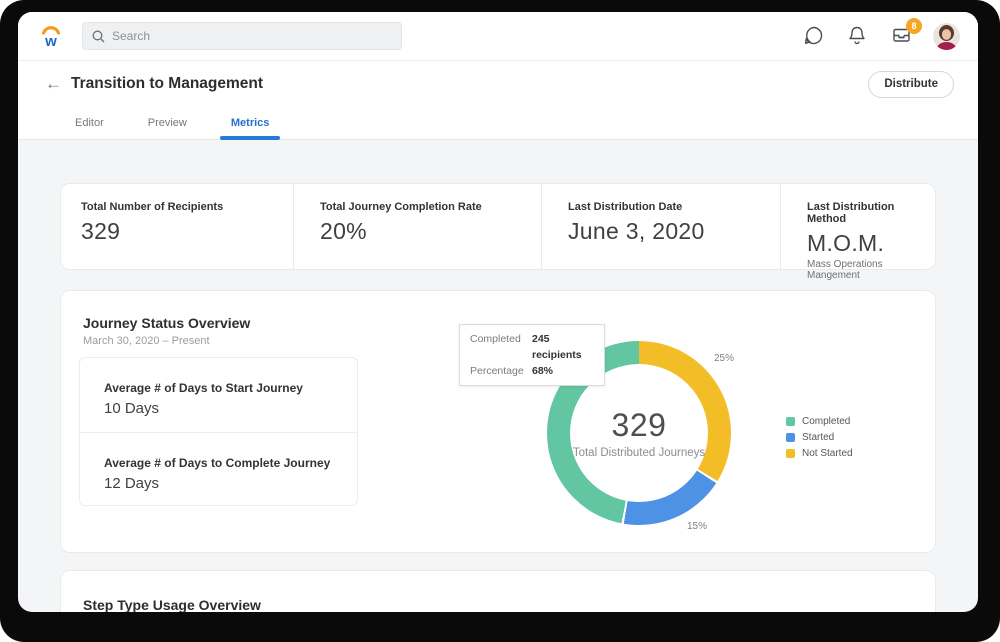  What do you see at coordinates (152, 207) in the screenshot?
I see `metric-label: Total Number of Recipients` at bounding box center [152, 207].